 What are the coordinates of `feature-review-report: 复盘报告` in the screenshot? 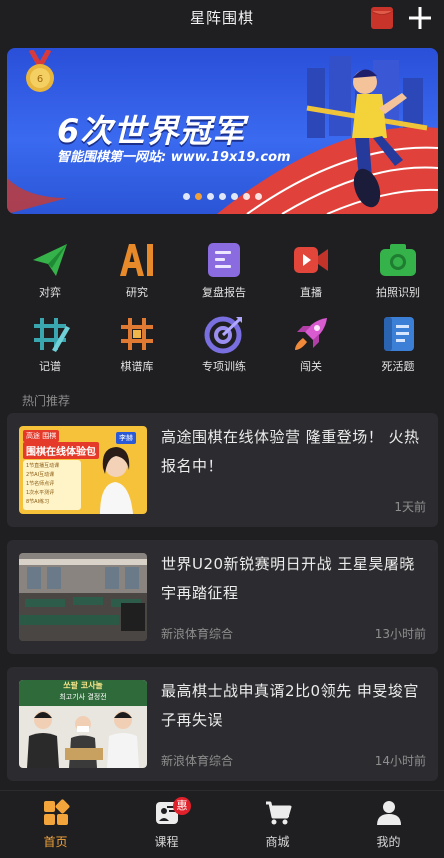 It's located at (224, 270).